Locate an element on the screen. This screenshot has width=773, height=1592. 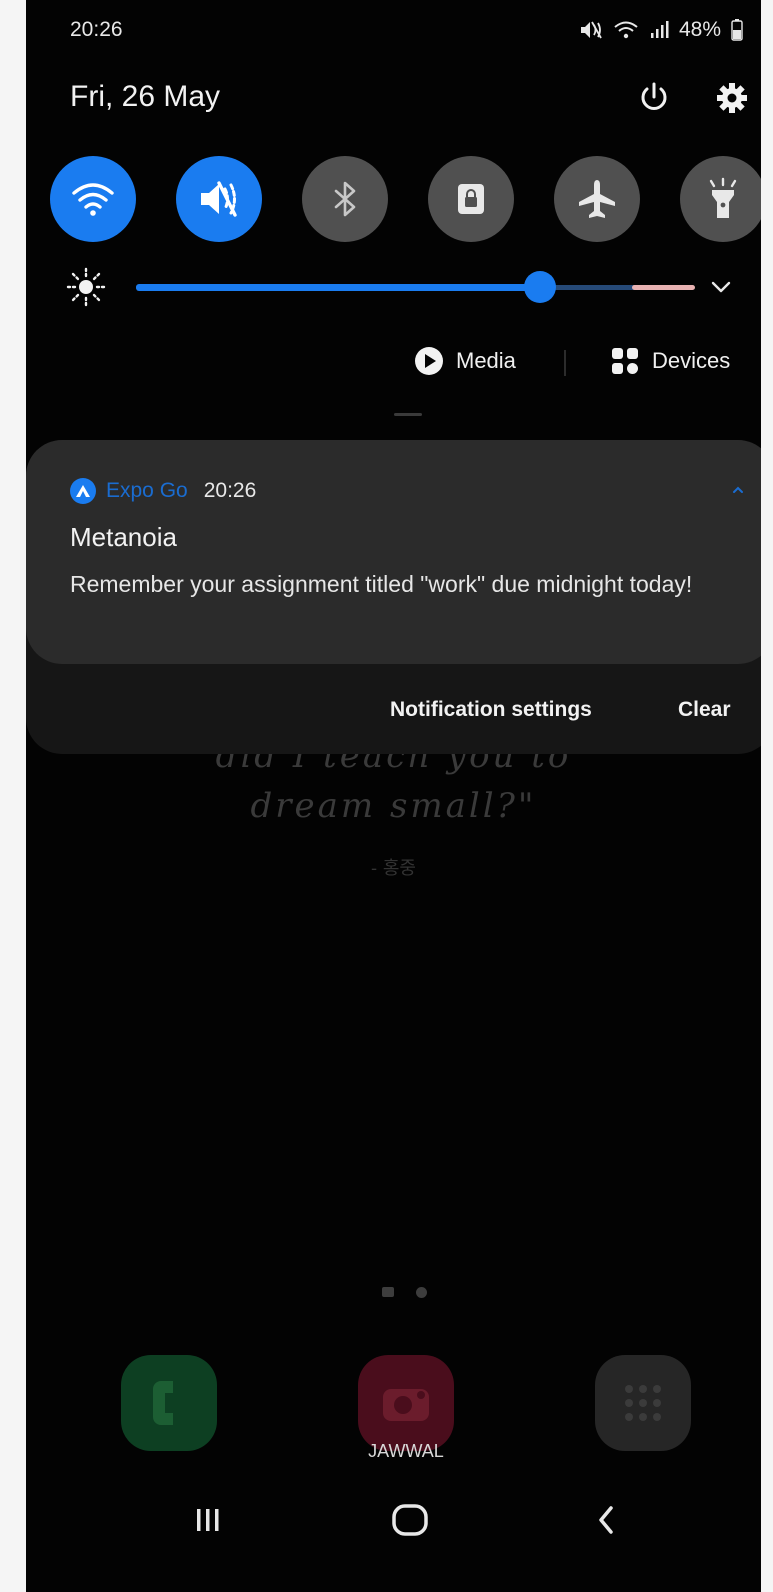
quick-settings-row is located at coordinates (405, 200).